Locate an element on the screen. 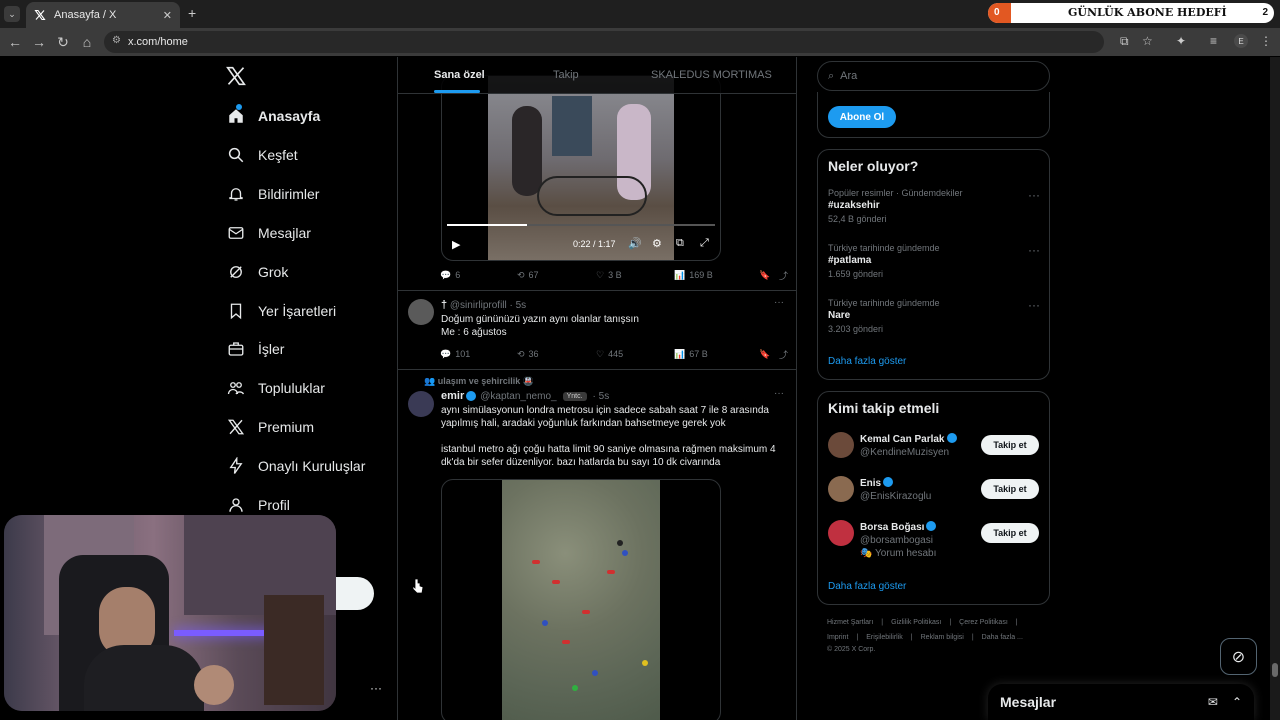 The image size is (1280, 720). mail-icon is located at coordinates (236, 233).